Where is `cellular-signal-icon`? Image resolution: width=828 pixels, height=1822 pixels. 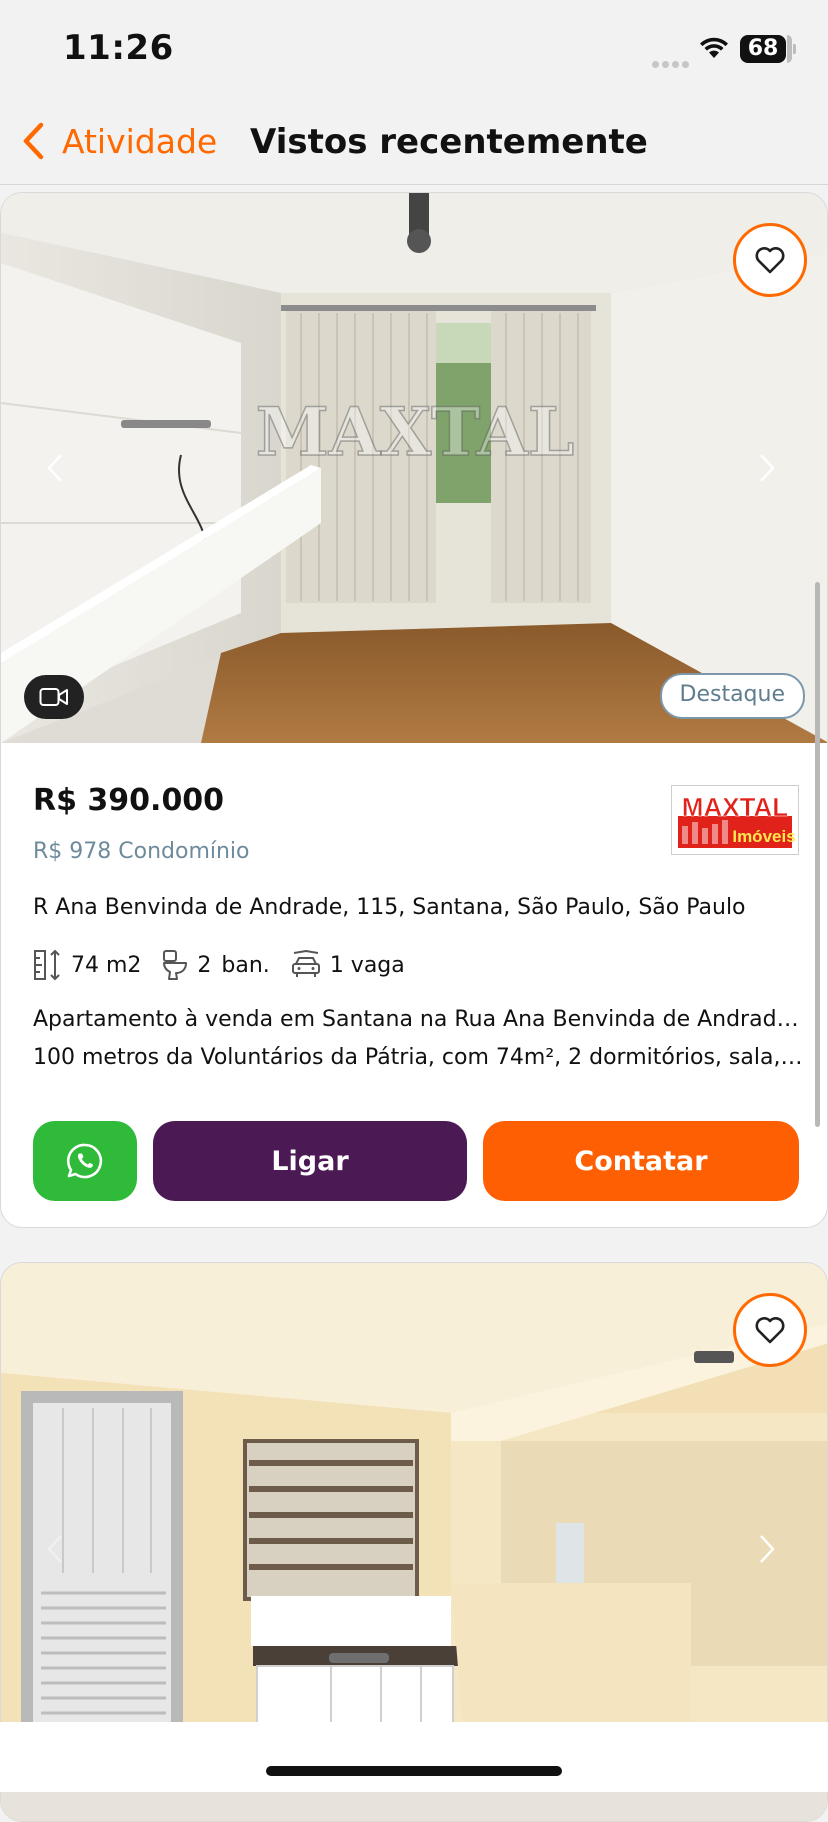 cellular-signal-icon is located at coordinates (672, 62).